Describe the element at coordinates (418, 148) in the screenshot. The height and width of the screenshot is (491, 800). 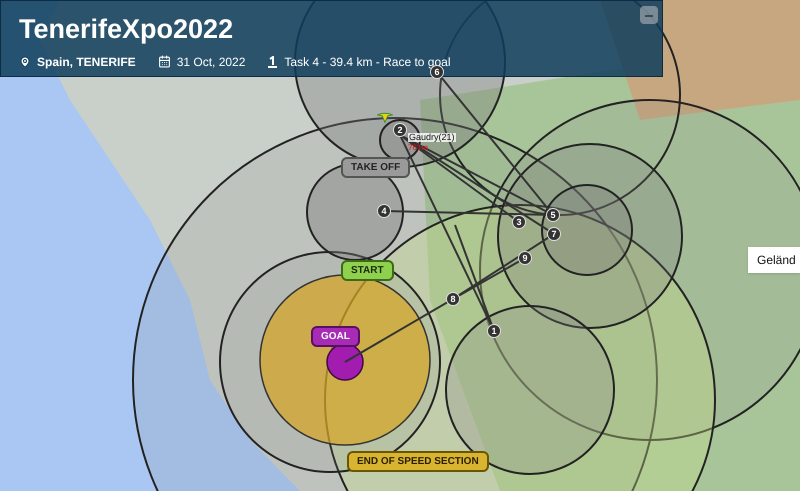
I see `pilot-altitude: 761m` at that location.